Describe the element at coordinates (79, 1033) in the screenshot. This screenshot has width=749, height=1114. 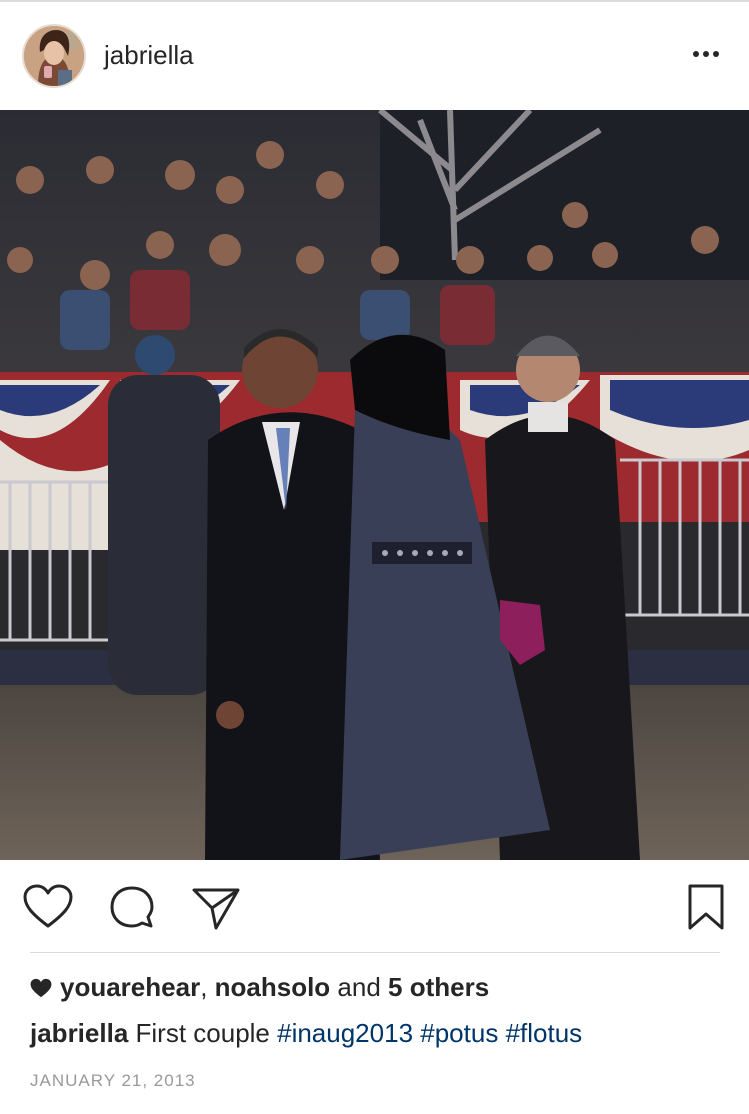
I see `caption-username: jabriella` at that location.